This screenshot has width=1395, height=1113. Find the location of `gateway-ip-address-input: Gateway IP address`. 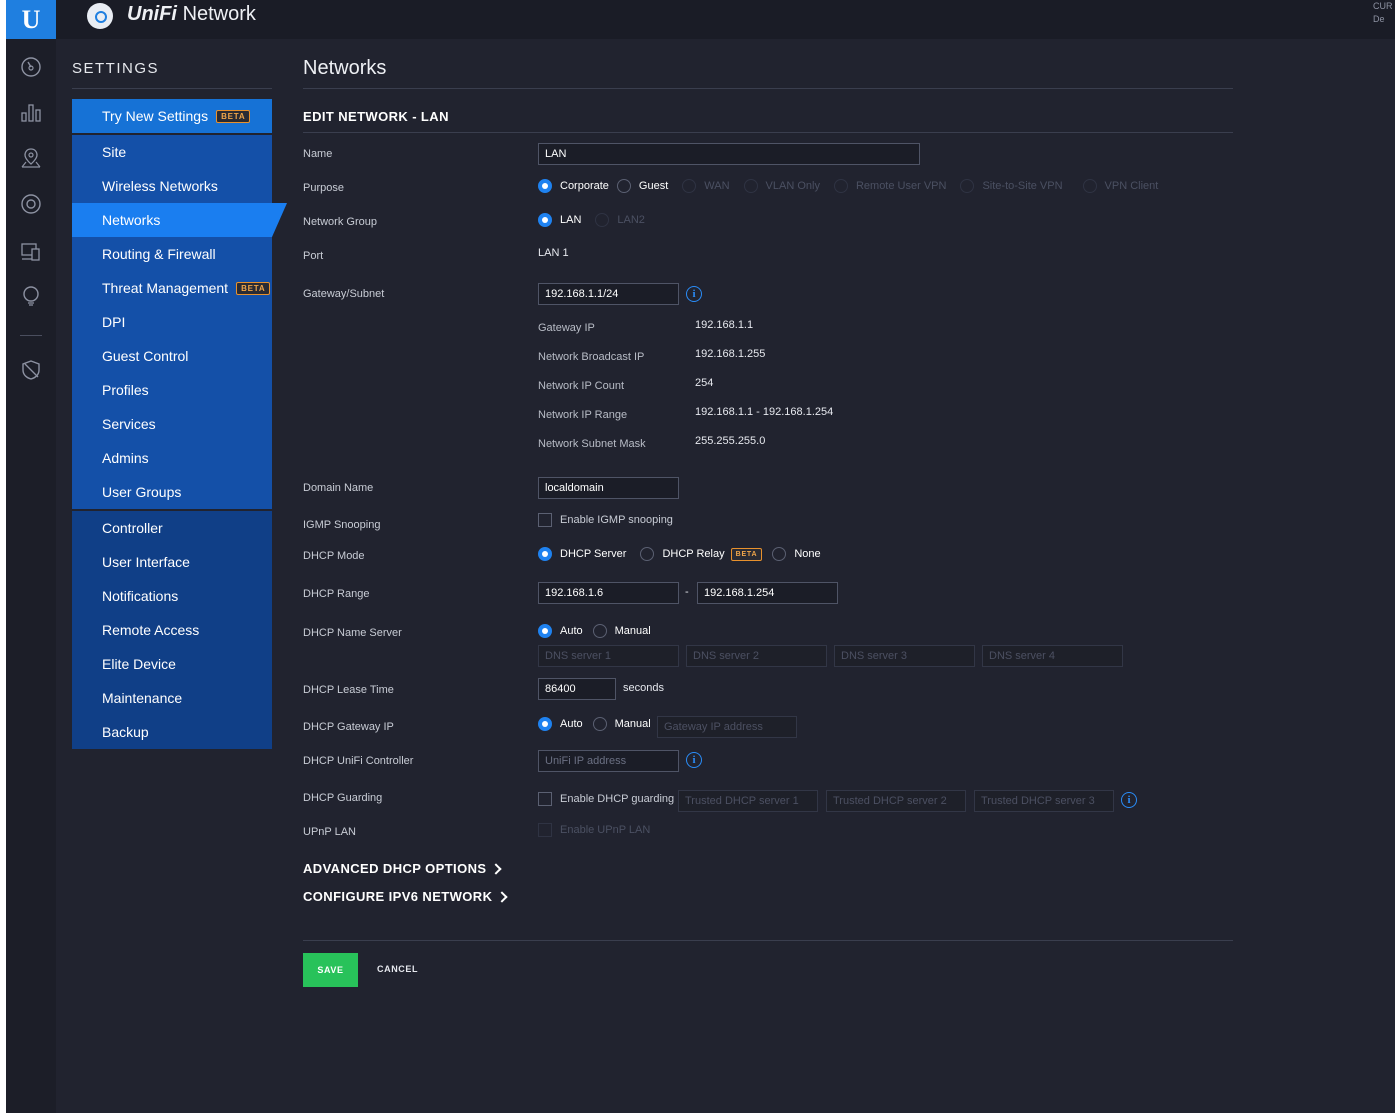

gateway-ip-address-input: Gateway IP address is located at coordinates (727, 727).